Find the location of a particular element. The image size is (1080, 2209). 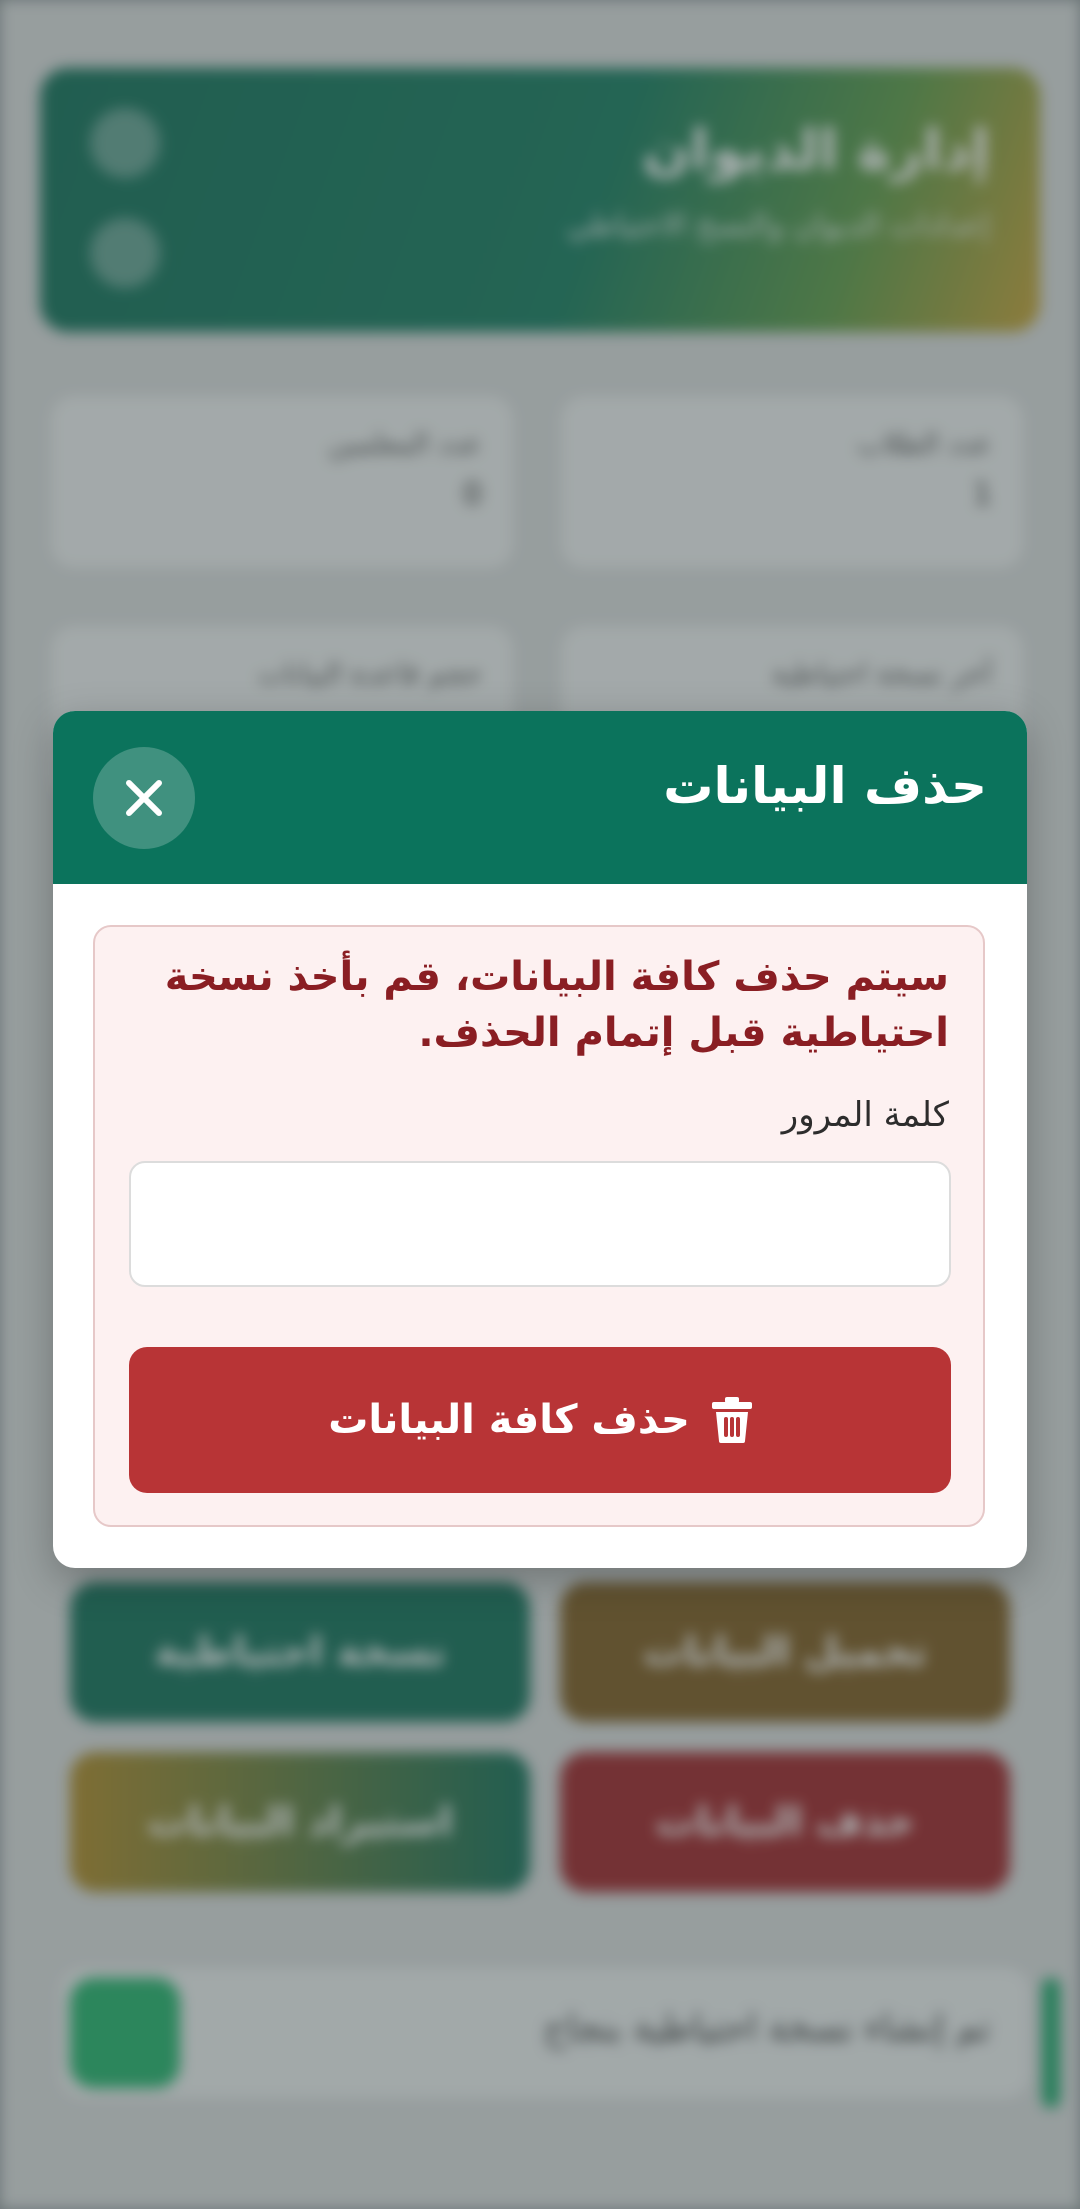

modal-header: حذف البيانات is located at coordinates (540, 797).